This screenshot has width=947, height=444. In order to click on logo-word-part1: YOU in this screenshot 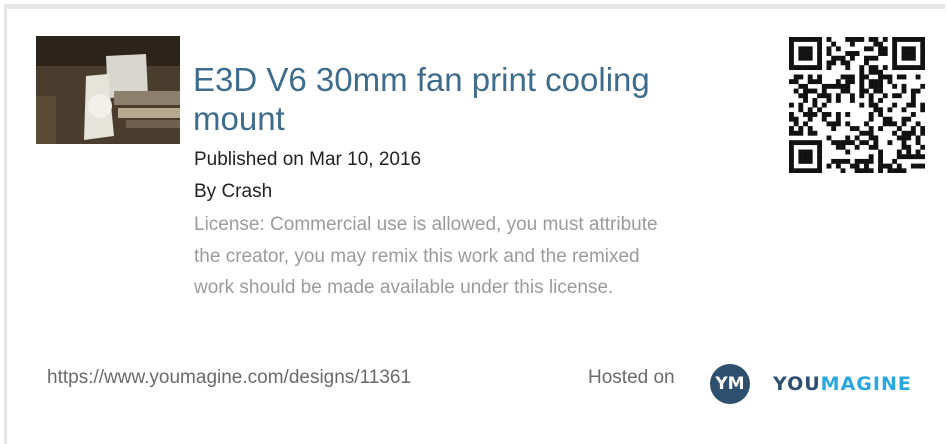, I will do `click(797, 384)`.